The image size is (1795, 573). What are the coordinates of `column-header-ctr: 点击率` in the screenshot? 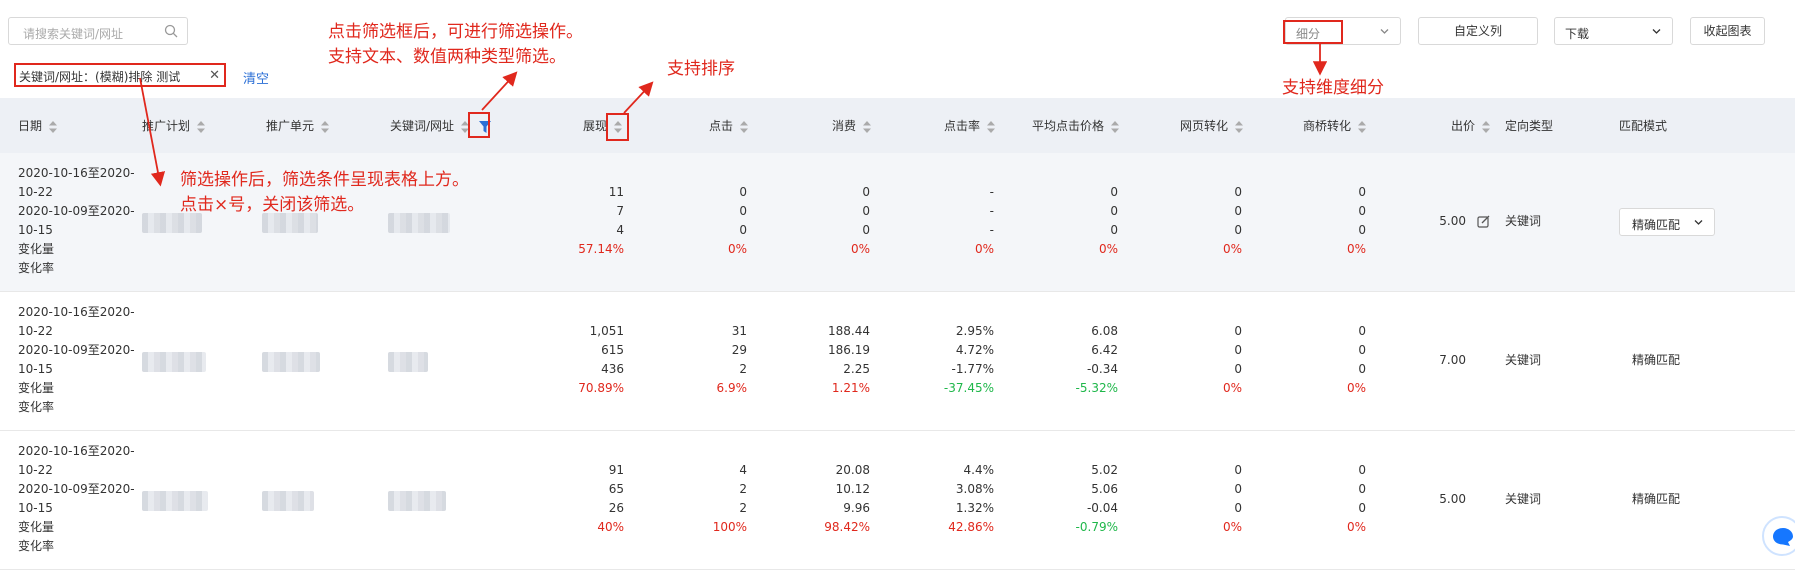 It's located at (969, 125).